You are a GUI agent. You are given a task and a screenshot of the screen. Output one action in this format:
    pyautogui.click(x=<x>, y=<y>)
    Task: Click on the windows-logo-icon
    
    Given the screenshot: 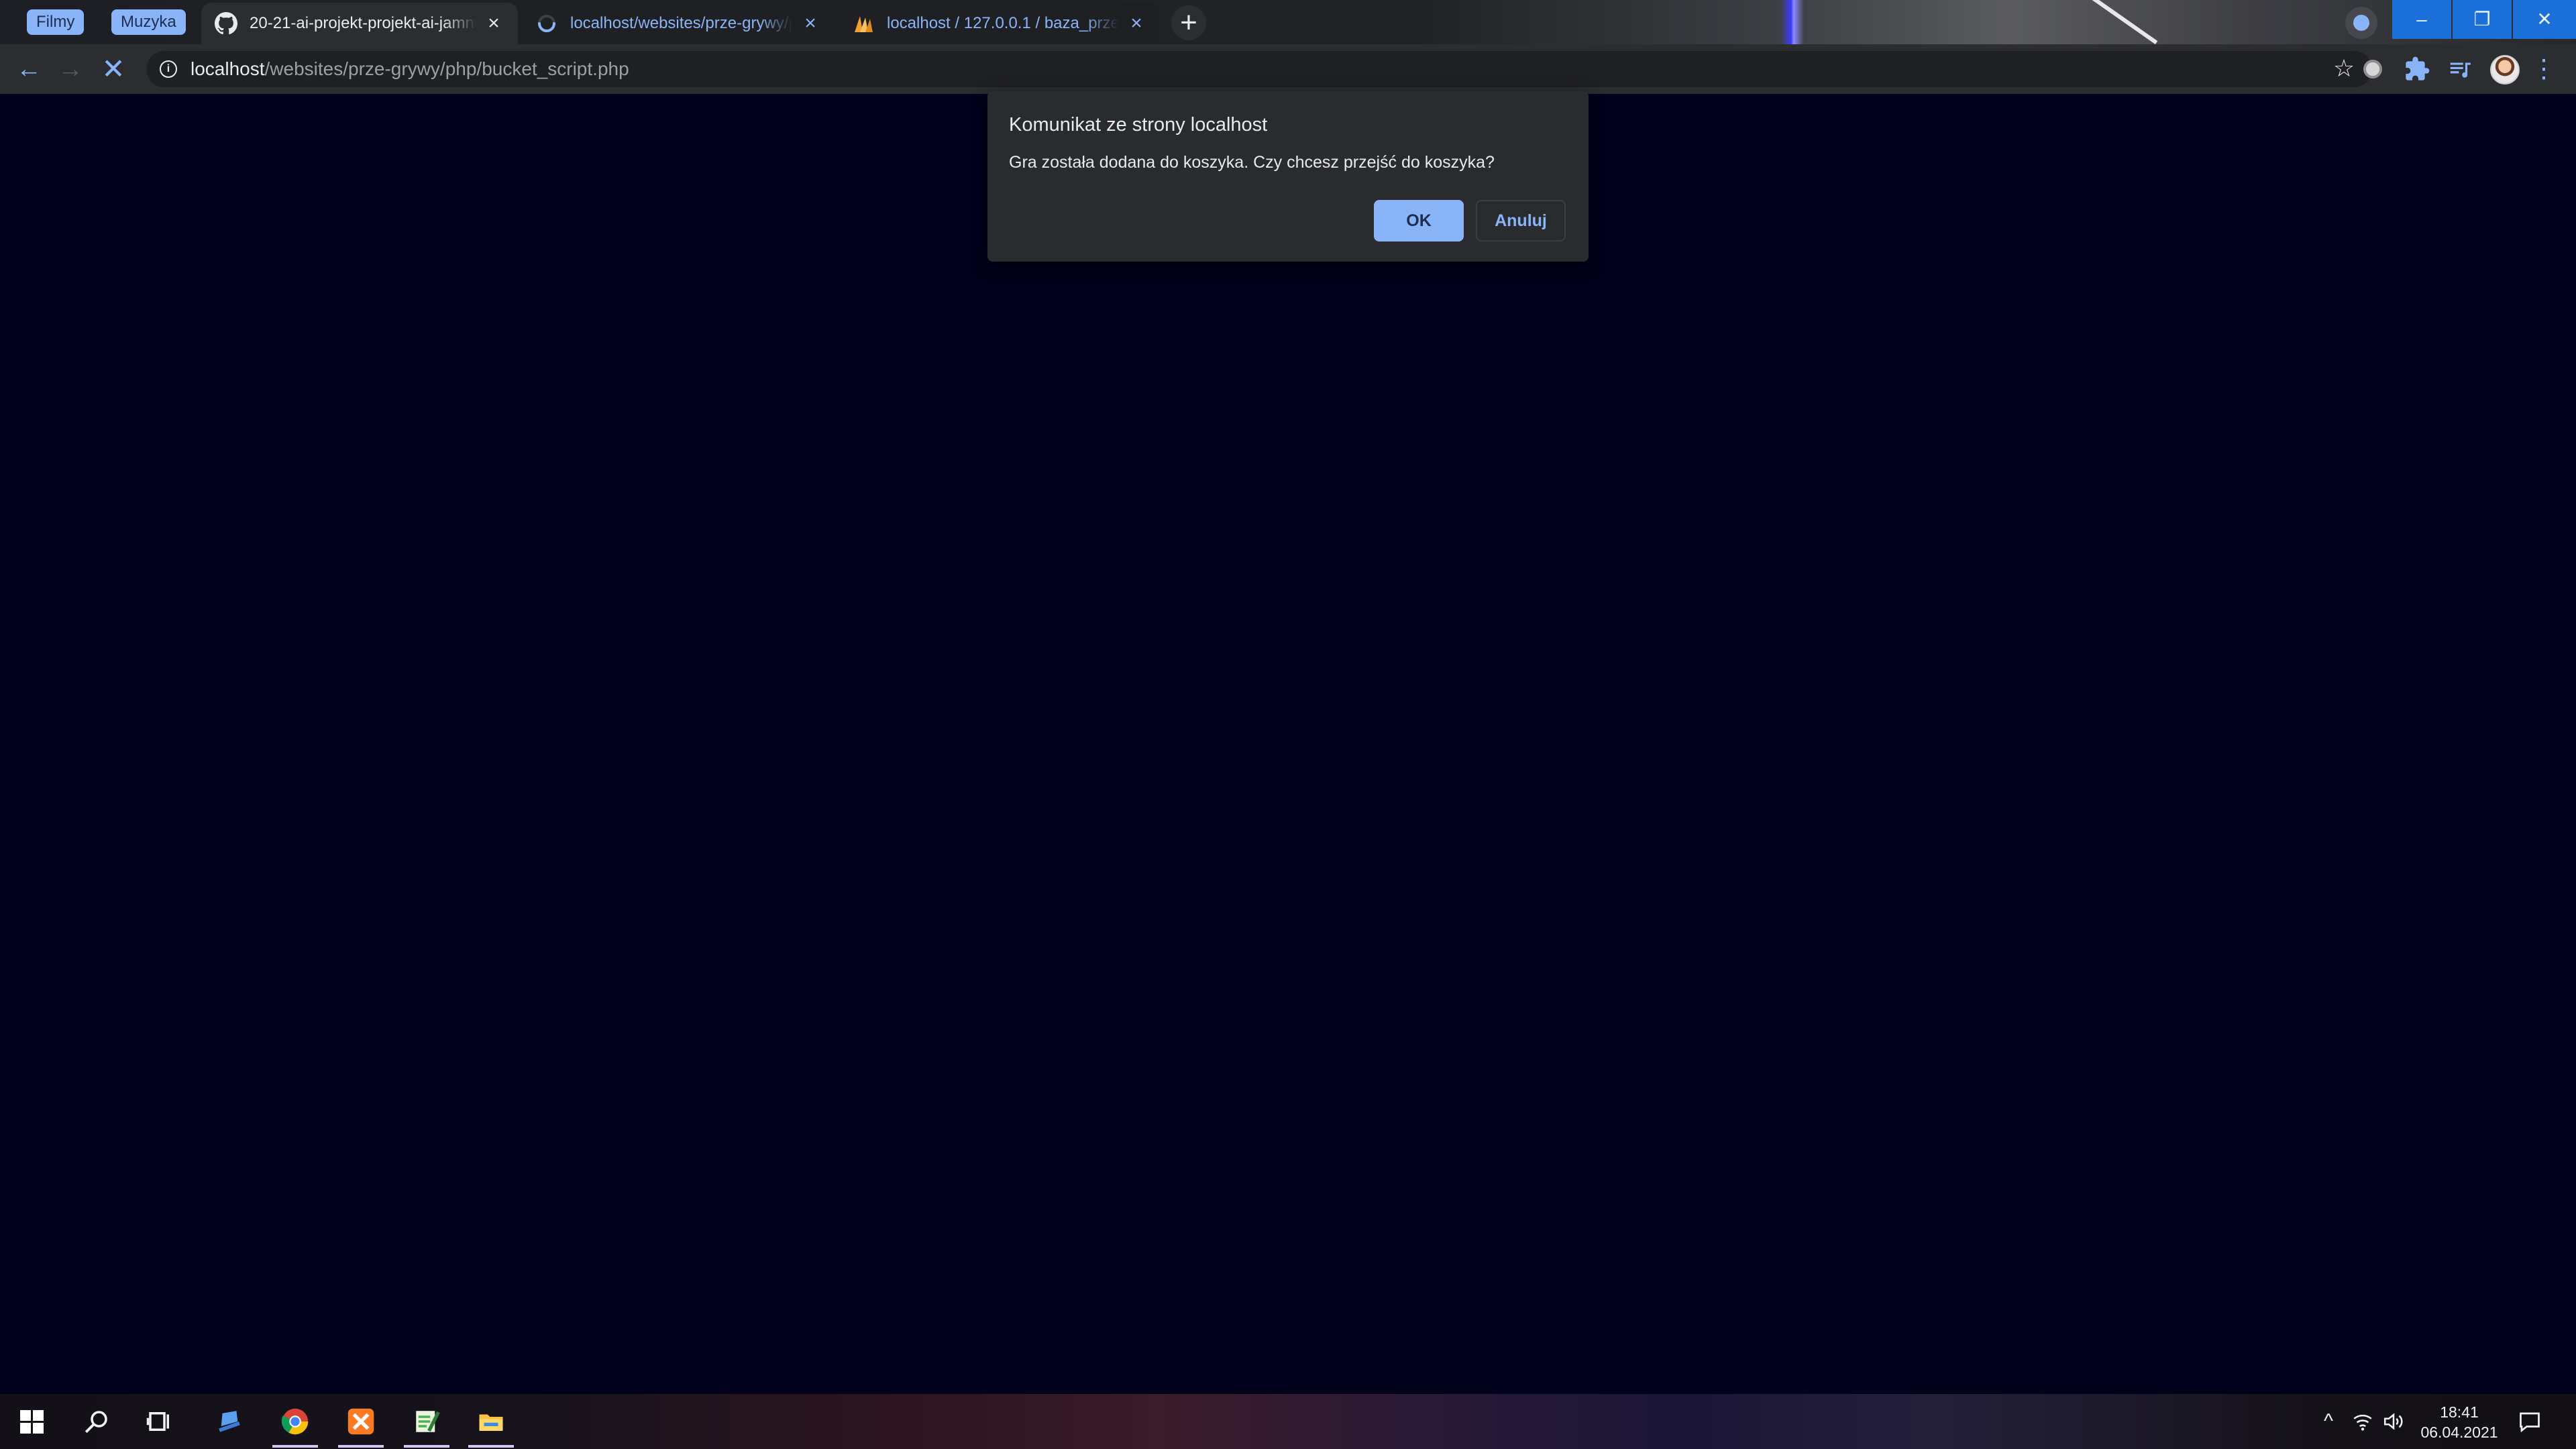 What is the action you would take?
    pyautogui.click(x=32, y=1422)
    